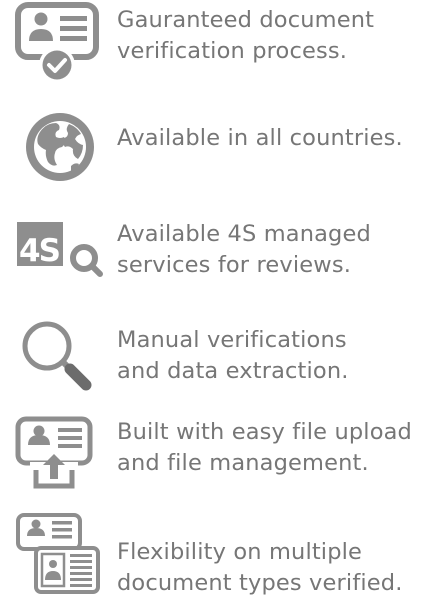 This screenshot has width=437, height=599. I want to click on feature-text-line1: Built with easy file upload, so click(264, 432).